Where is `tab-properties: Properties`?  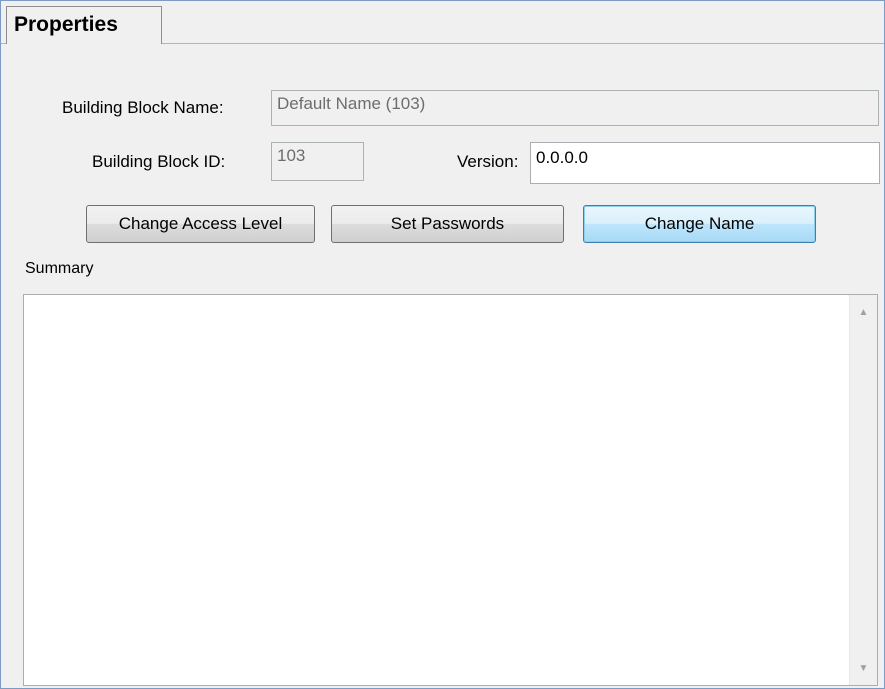
tab-properties: Properties is located at coordinates (84, 25).